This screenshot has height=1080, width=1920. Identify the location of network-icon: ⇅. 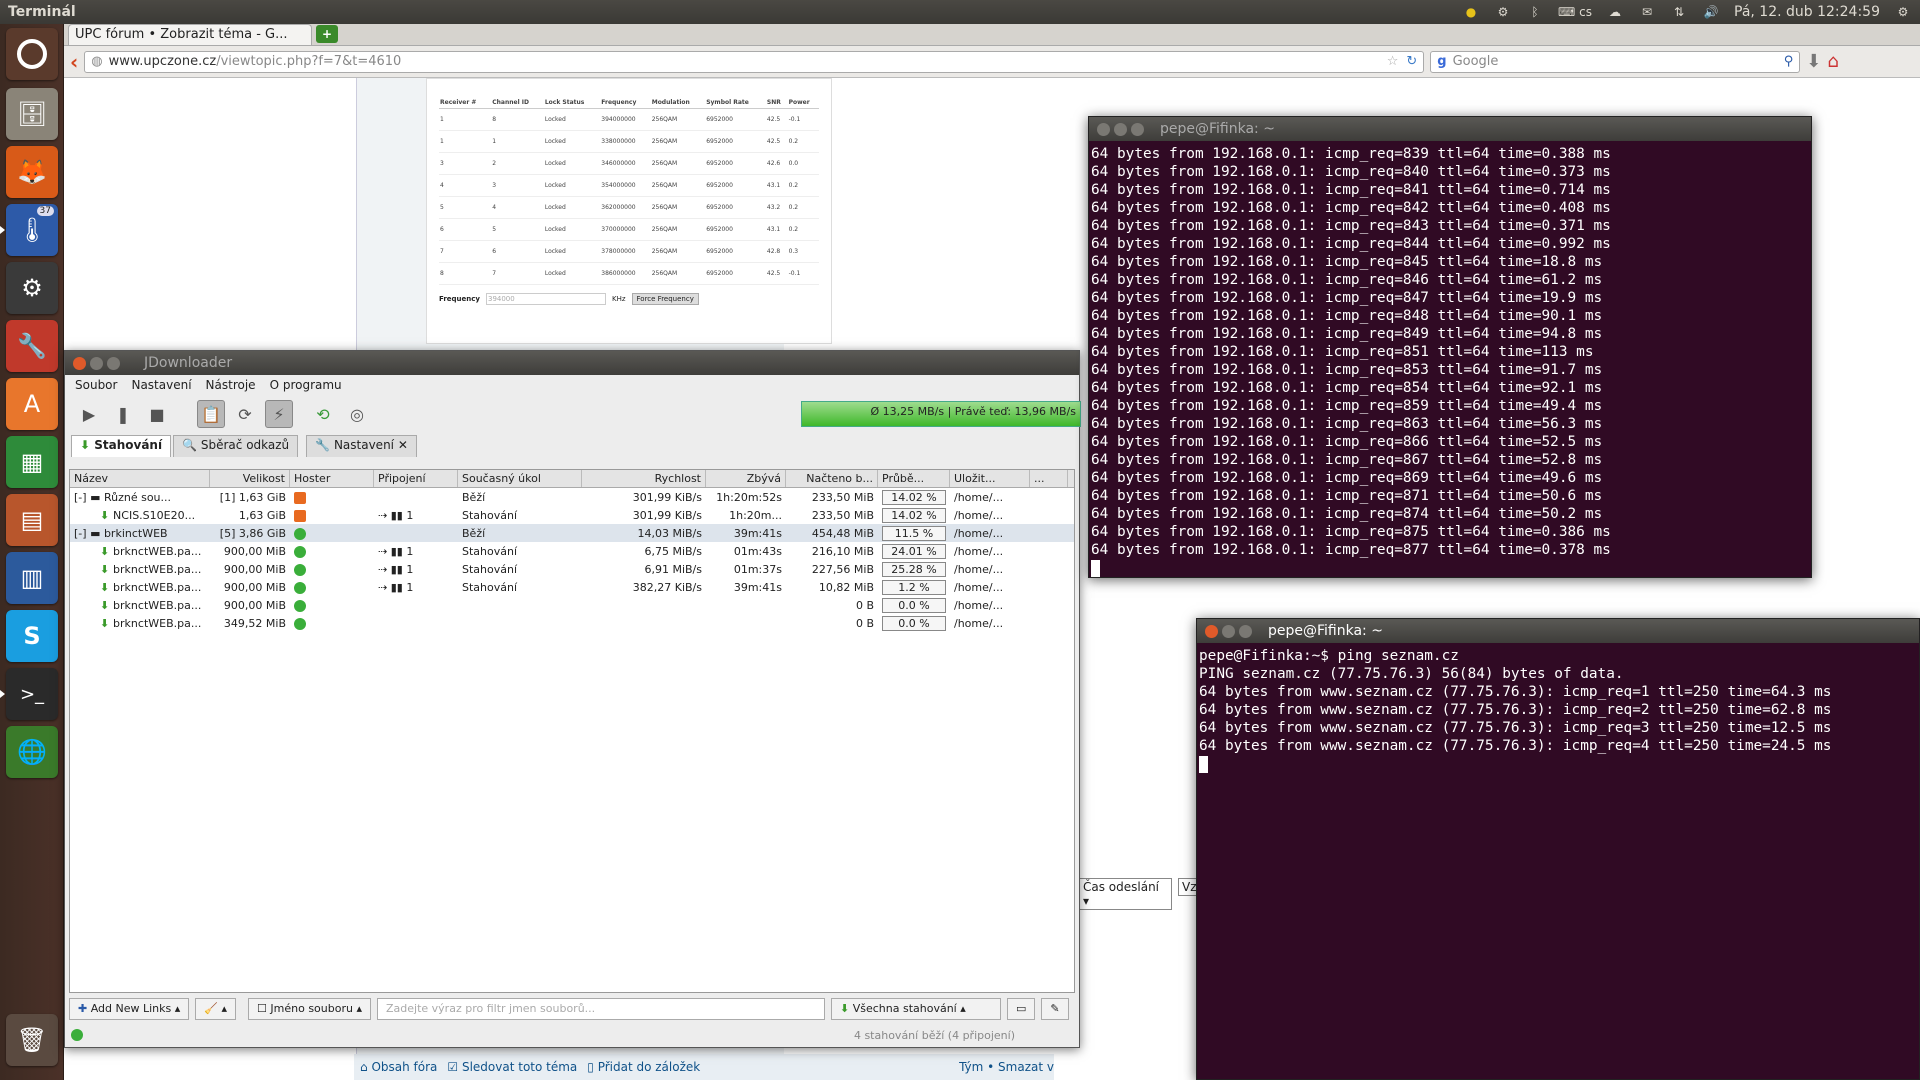
(1679, 12).